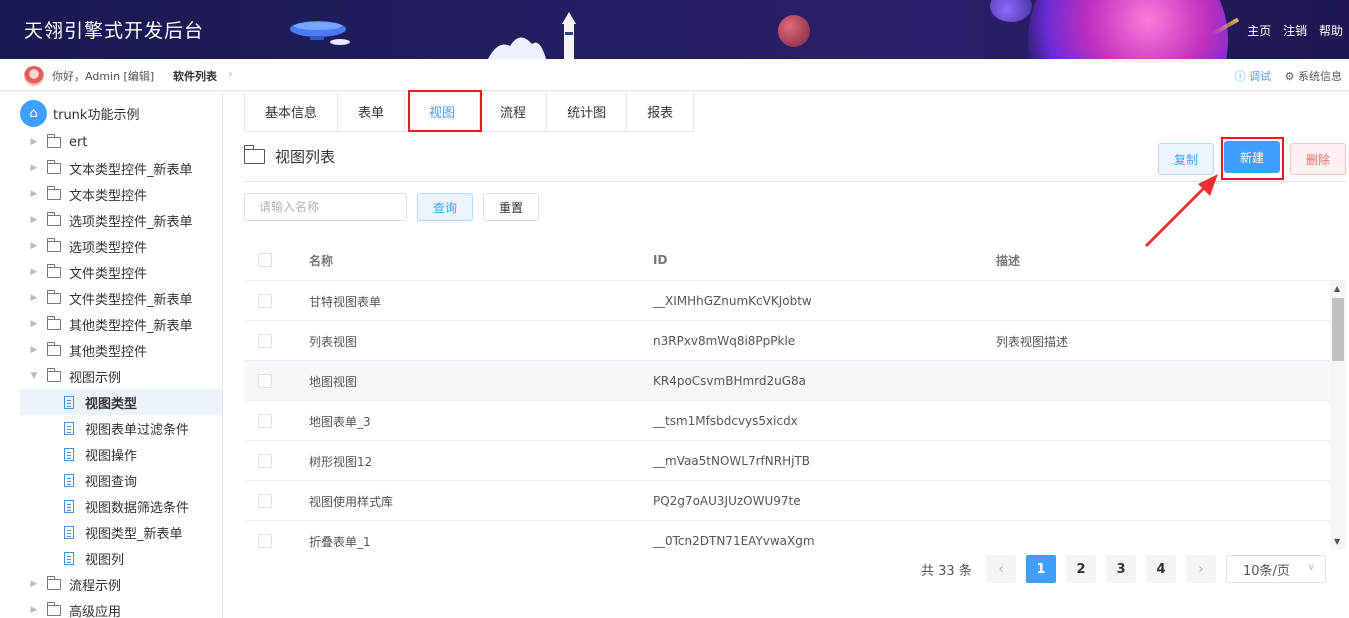 This screenshot has height=618, width=1349. Describe the element at coordinates (131, 326) in the screenshot. I see `tree-item-label: 其他类型控件_新表单` at that location.